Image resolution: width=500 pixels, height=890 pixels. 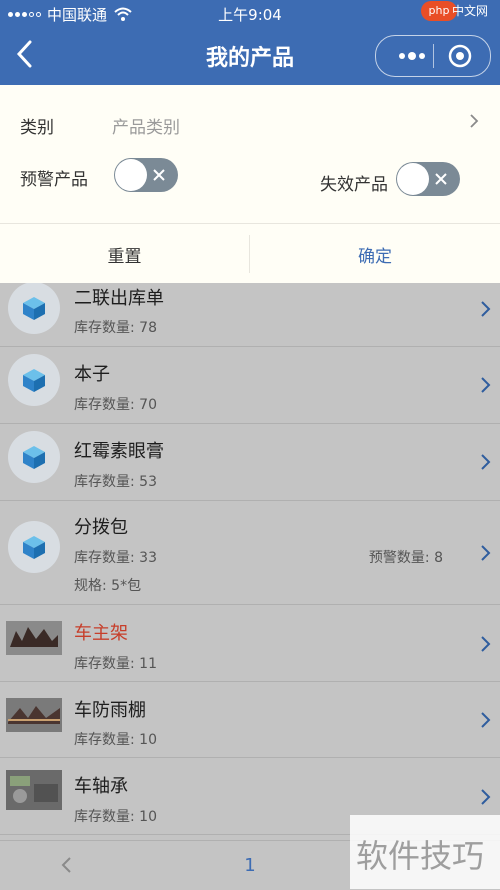 What do you see at coordinates (250, 223) in the screenshot?
I see `filter-divider` at bounding box center [250, 223].